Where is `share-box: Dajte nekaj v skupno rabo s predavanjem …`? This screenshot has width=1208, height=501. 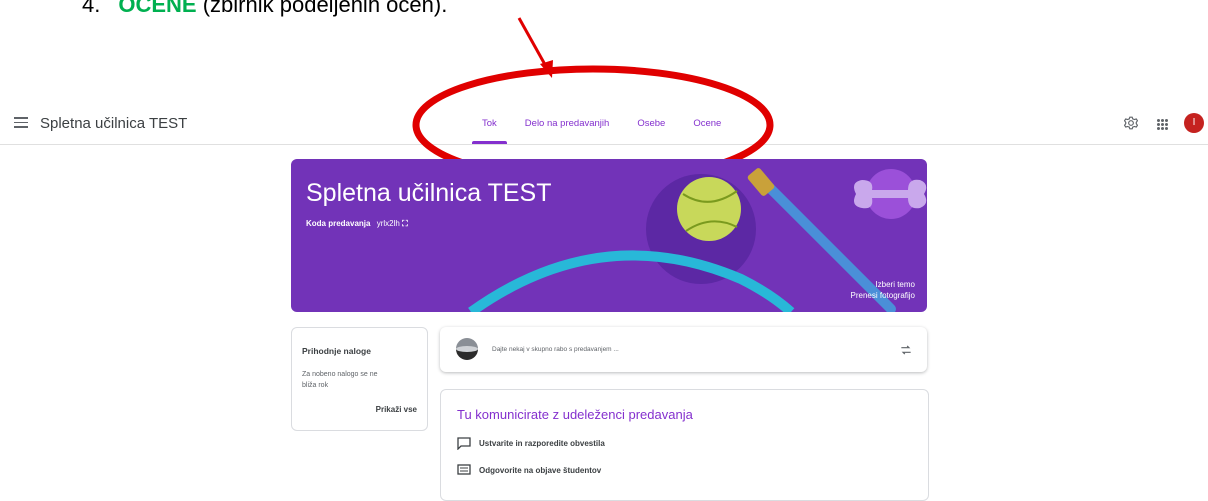 share-box: Dajte nekaj v skupno rabo s predavanjem … is located at coordinates (683, 349).